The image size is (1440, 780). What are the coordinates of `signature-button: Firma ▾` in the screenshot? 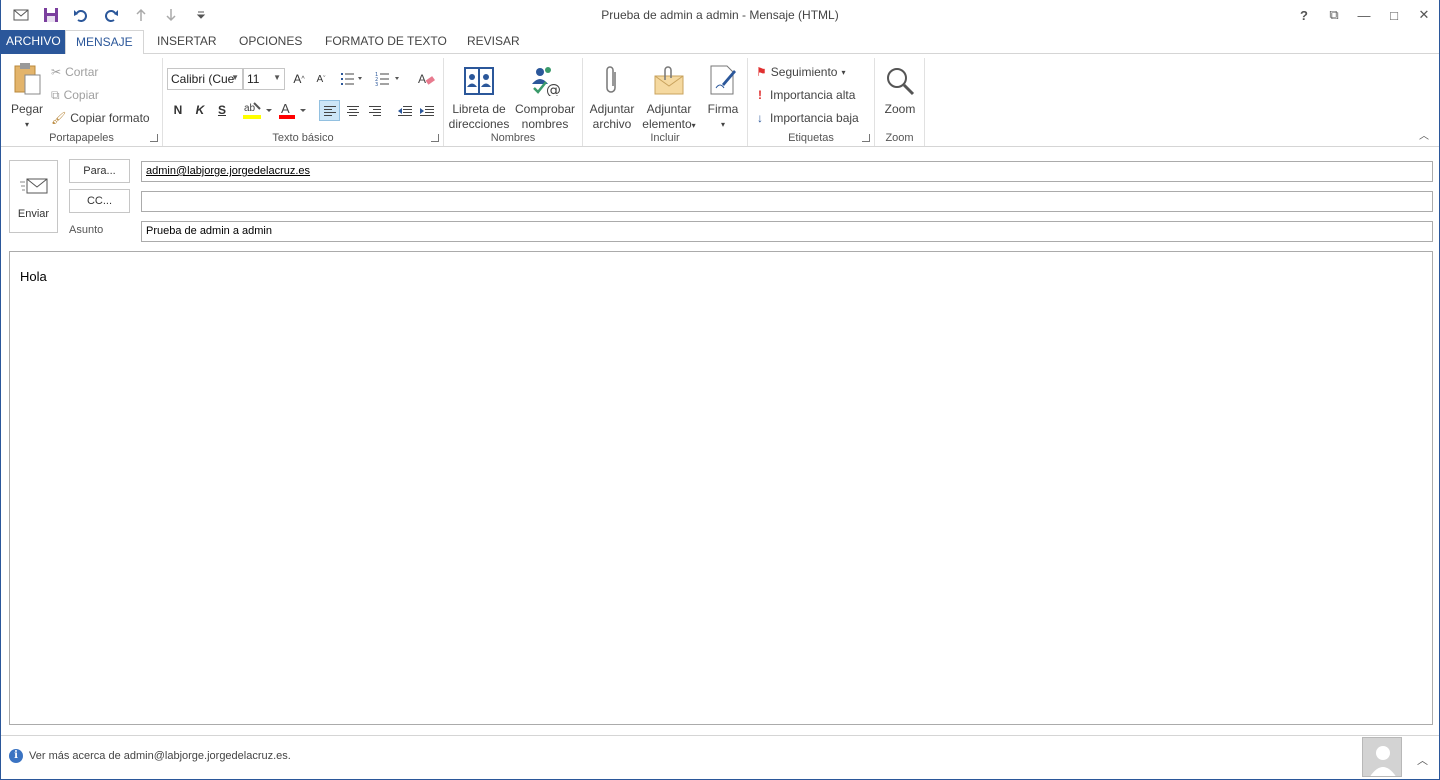 It's located at (723, 96).